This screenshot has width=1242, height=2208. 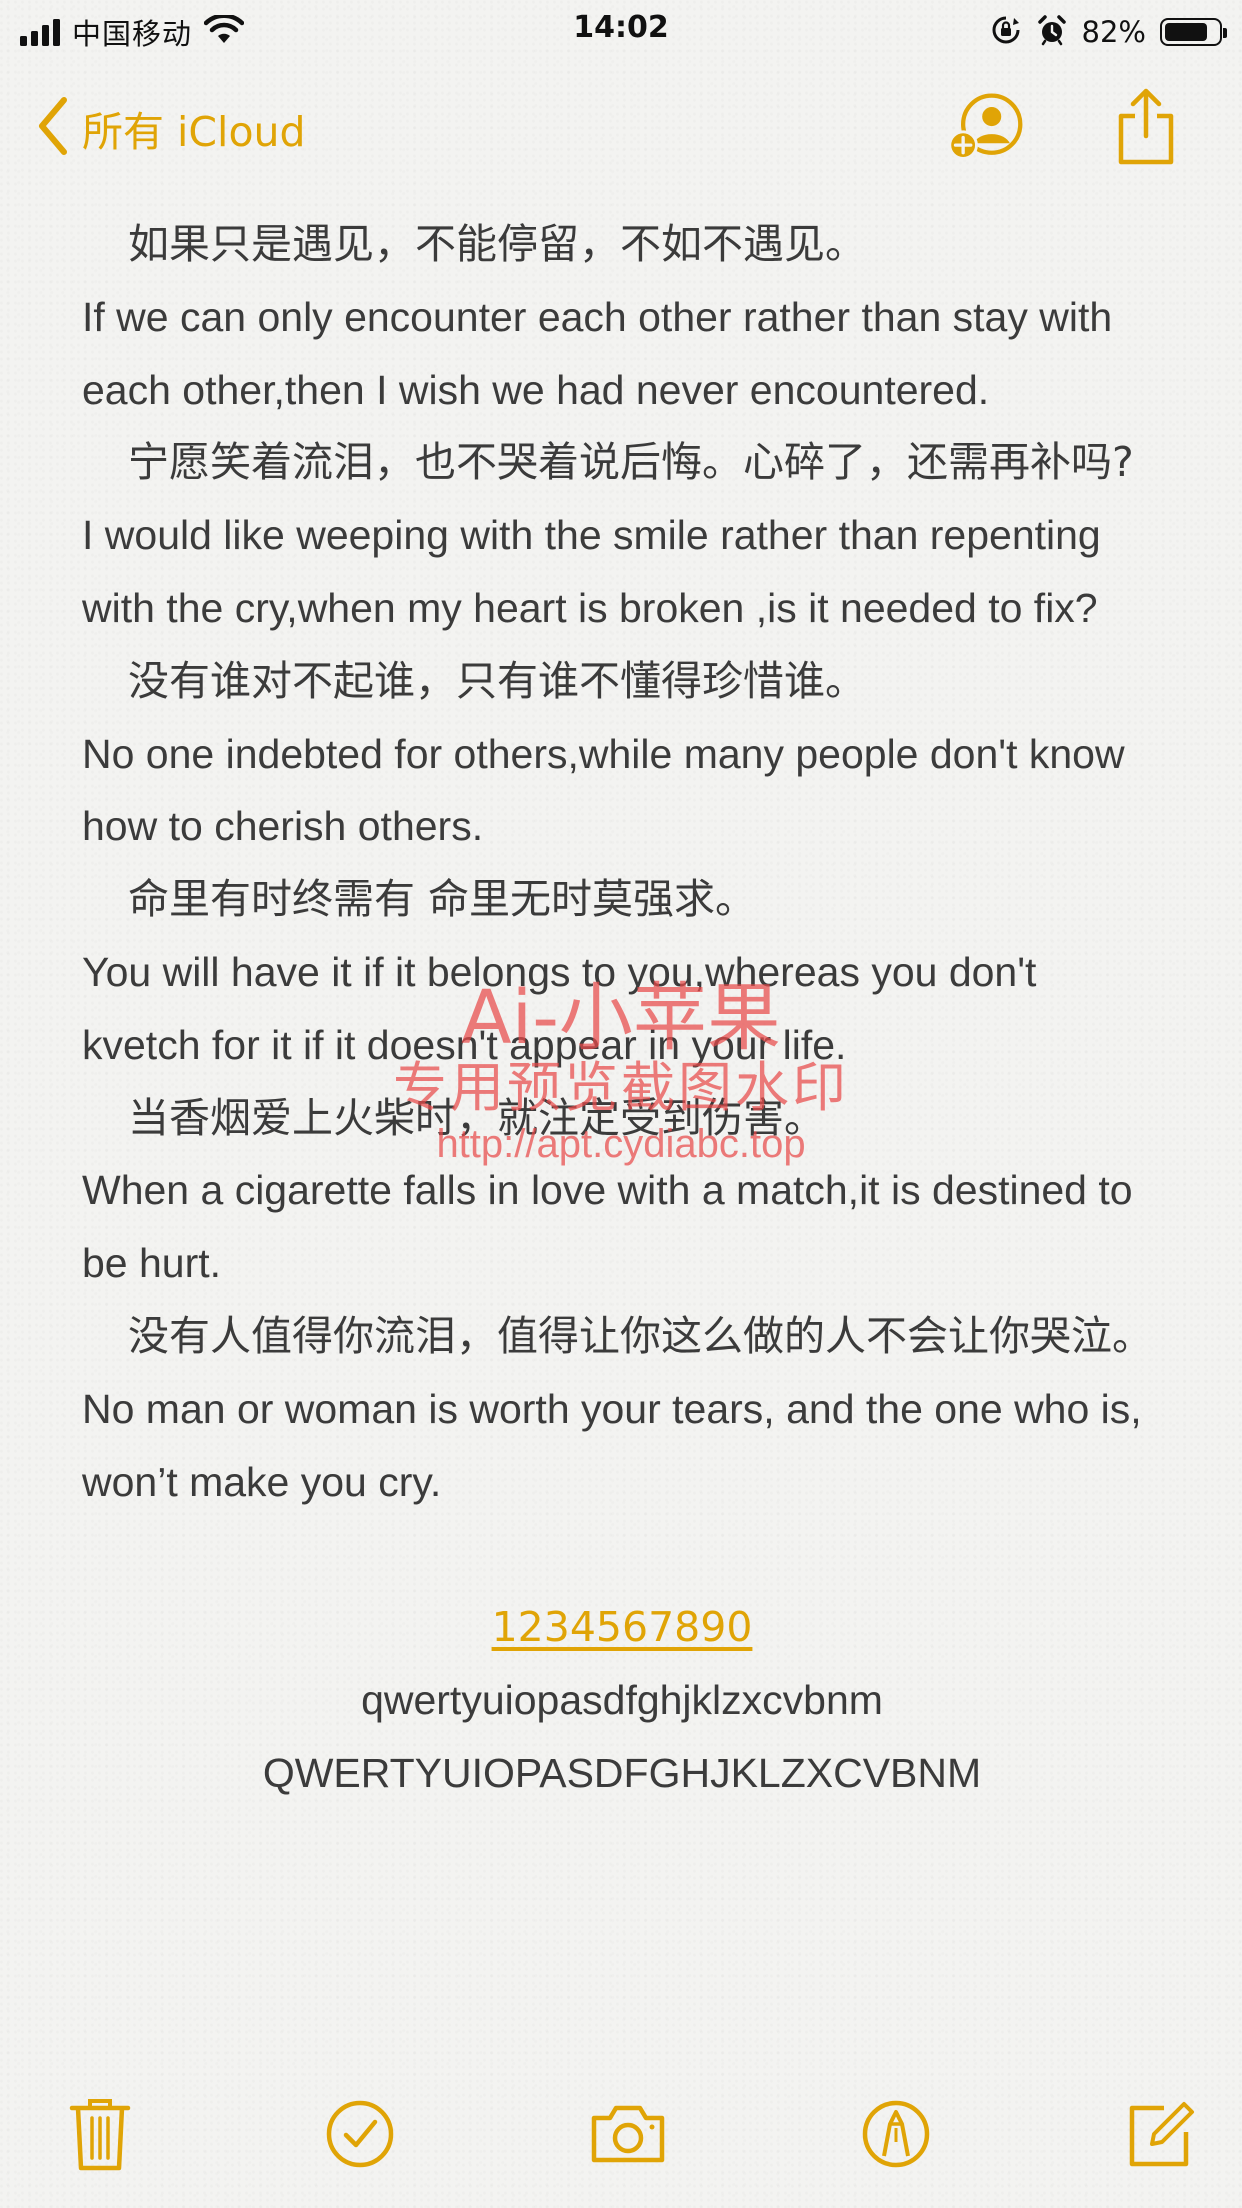 What do you see at coordinates (622, 1772) in the screenshot?
I see `uppercase-line: QWERTYUIOPASDFGHJKLZXCVBNM` at bounding box center [622, 1772].